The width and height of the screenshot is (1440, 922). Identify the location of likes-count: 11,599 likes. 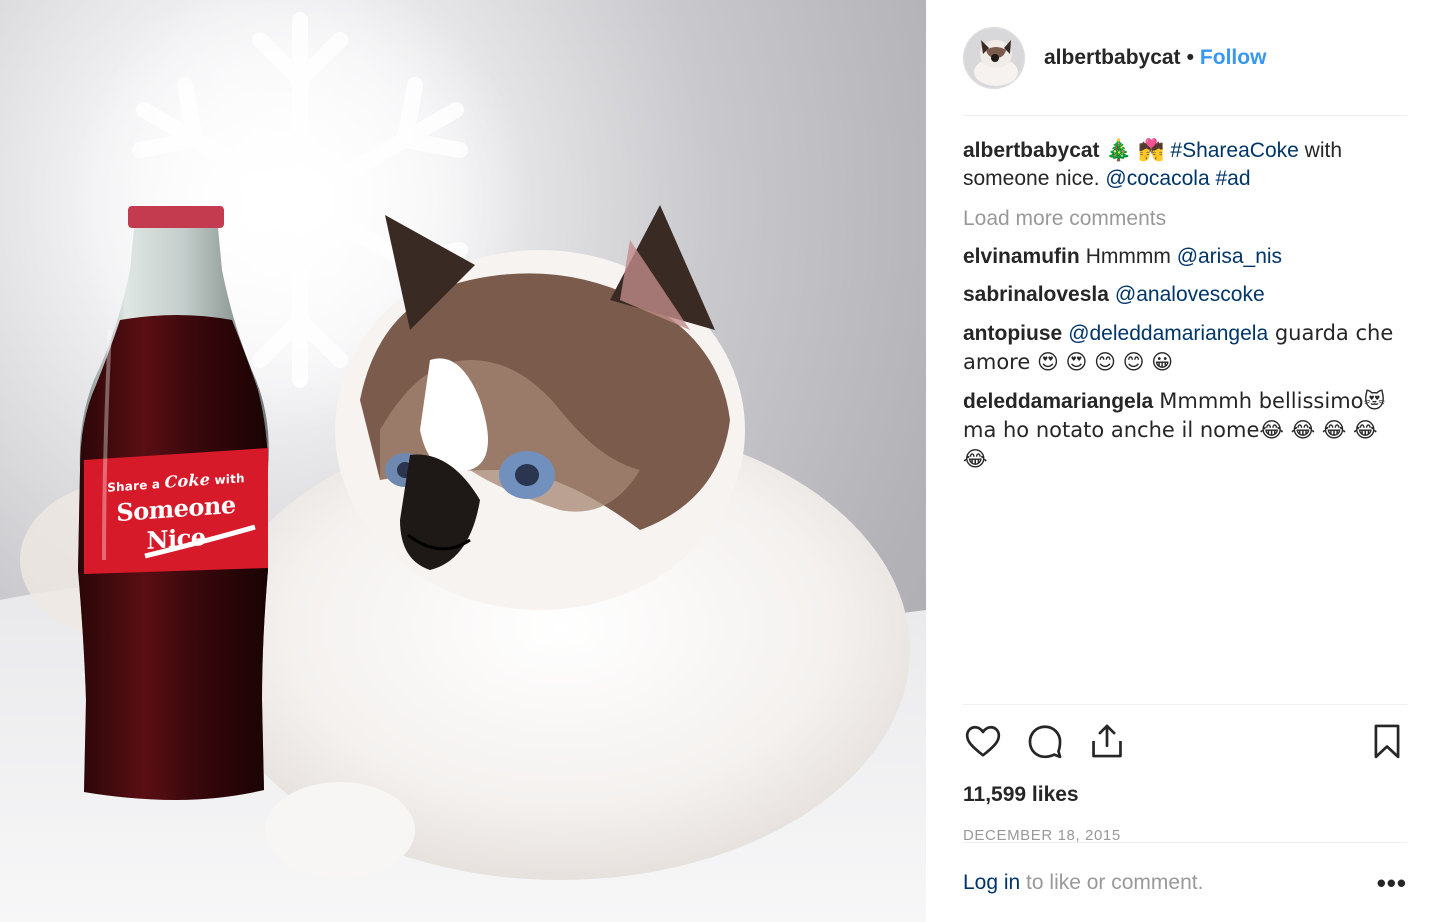
(1185, 795).